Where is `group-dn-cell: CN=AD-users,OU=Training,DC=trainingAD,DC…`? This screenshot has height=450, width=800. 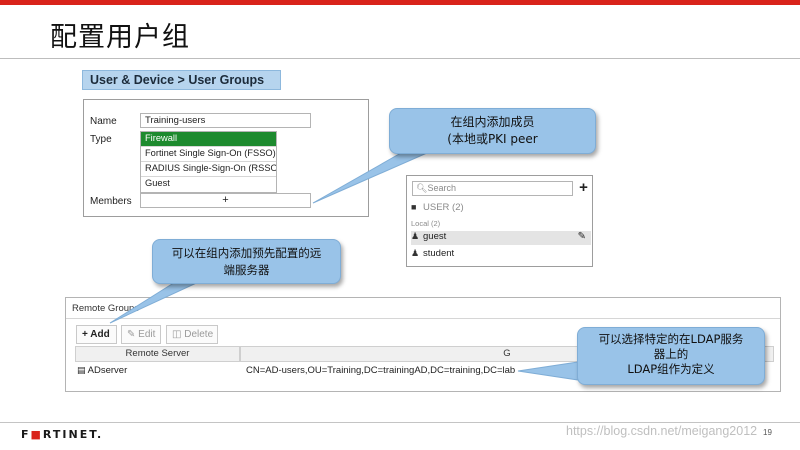 group-dn-cell: CN=AD-users,OU=Training,DC=trainingAD,DC… is located at coordinates (380, 370).